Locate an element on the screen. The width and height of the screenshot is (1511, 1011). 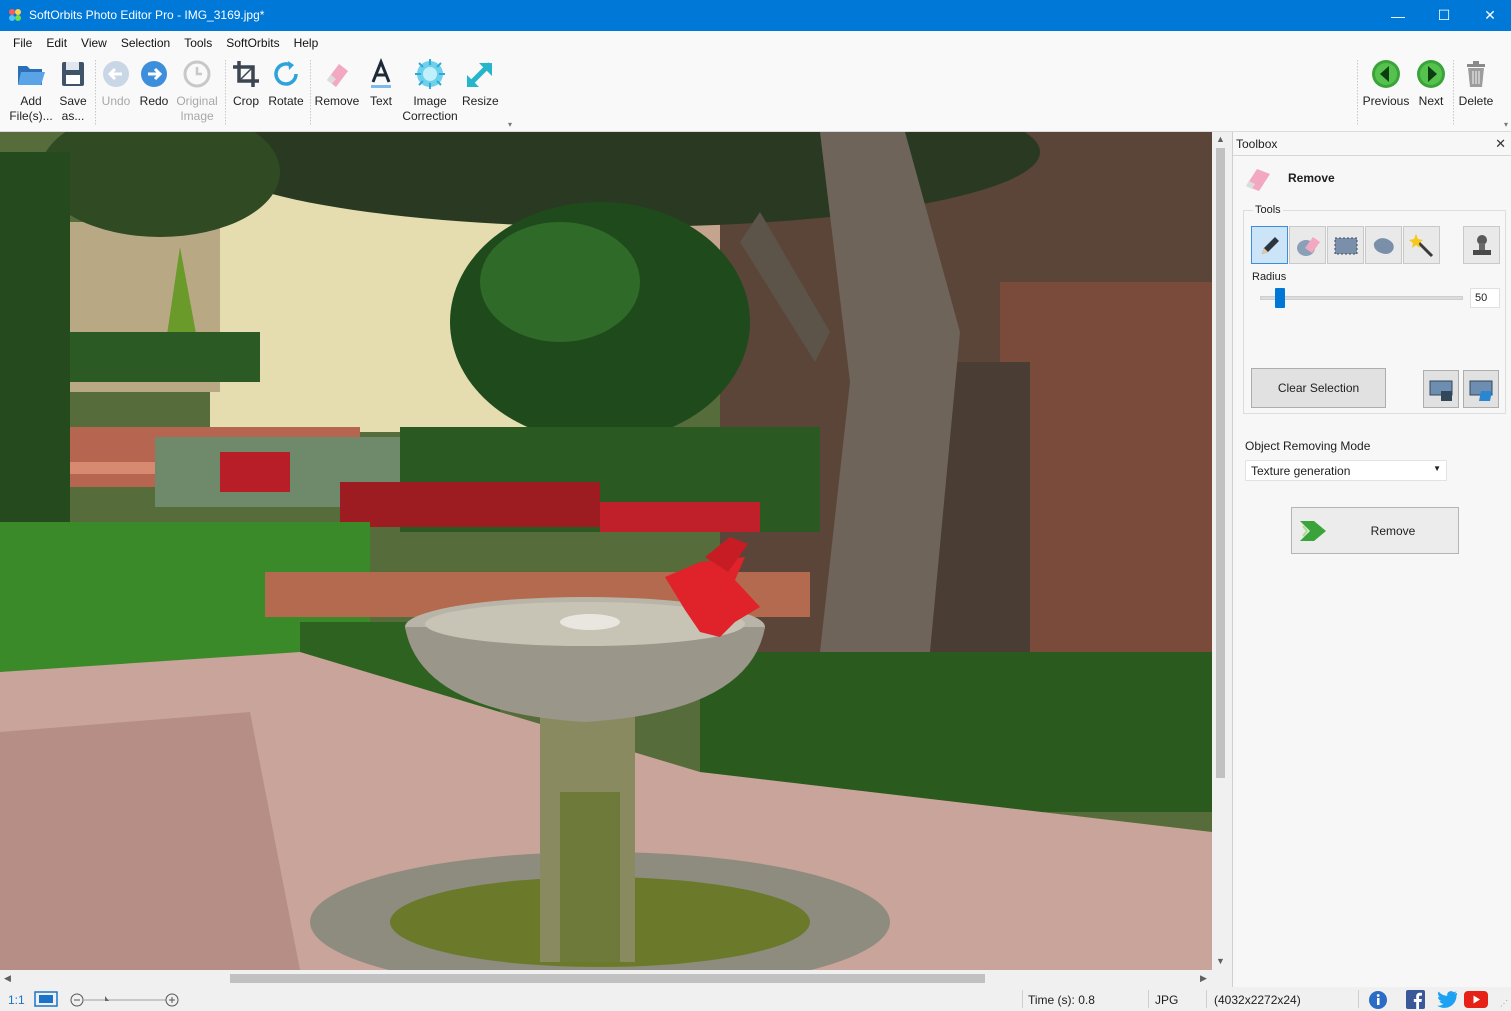
crop-button: Crop is located at coordinates (246, 83).